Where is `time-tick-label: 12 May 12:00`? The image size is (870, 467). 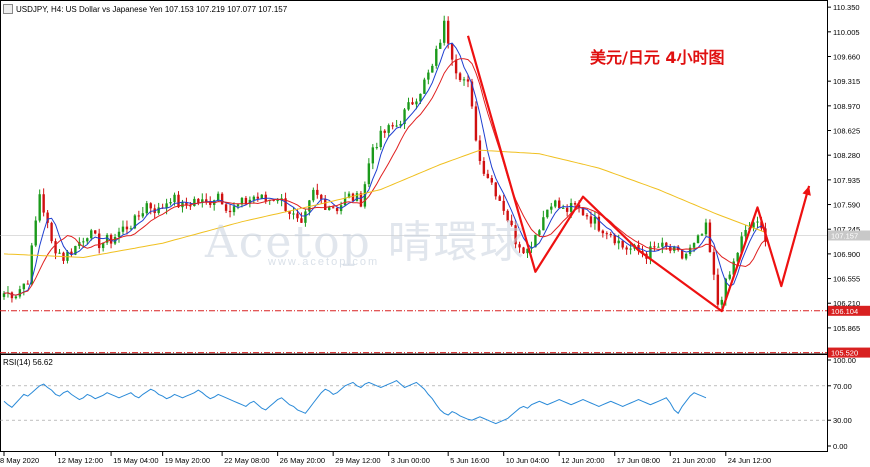
time-tick-label: 12 May 12:00 is located at coordinates (80, 460).